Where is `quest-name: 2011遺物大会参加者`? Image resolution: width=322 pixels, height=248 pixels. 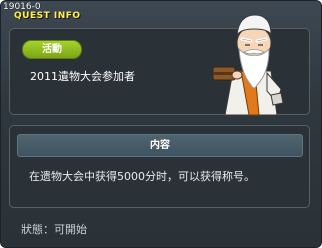 quest-name: 2011遺物大会参加者 is located at coordinates (82, 76).